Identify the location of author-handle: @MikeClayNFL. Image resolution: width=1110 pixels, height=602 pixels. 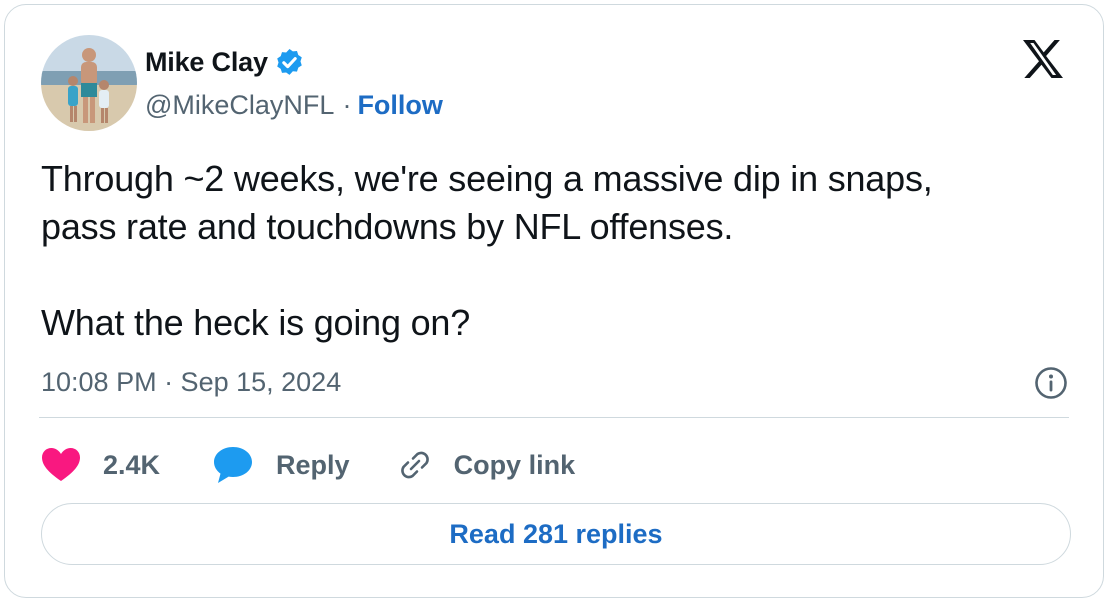
(239, 105).